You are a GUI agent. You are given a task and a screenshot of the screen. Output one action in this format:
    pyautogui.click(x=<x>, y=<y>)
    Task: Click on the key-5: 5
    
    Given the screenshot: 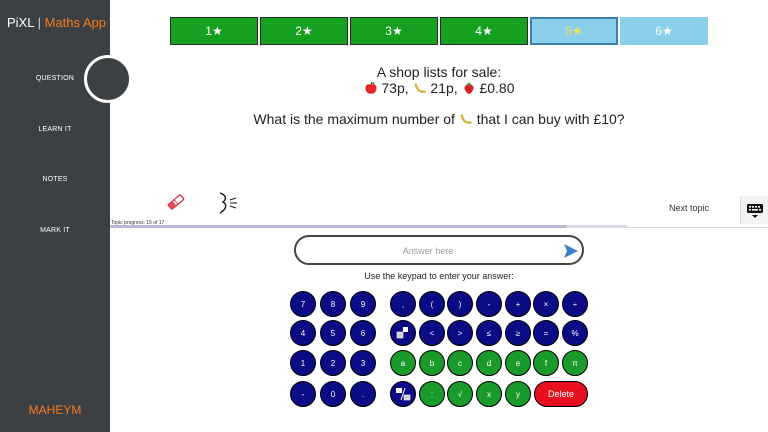 What is the action you would take?
    pyautogui.click(x=333, y=333)
    